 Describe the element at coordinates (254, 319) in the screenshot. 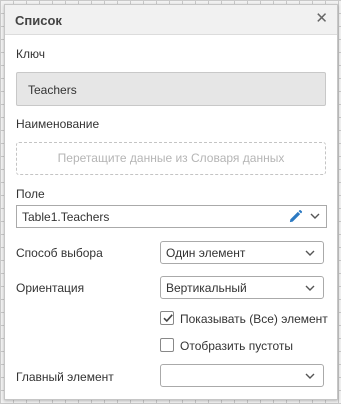

I see `show-all-label: Показывать (Все) элемент` at that location.